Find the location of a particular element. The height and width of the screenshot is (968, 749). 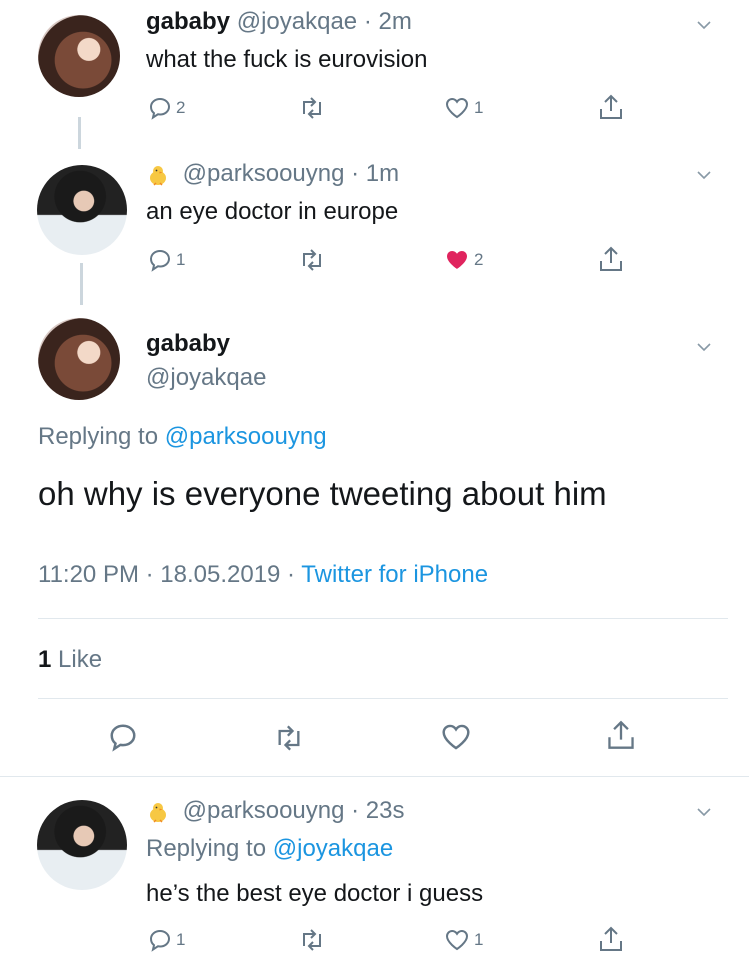

replying-to-handle: @parksoouyng is located at coordinates (246, 436).